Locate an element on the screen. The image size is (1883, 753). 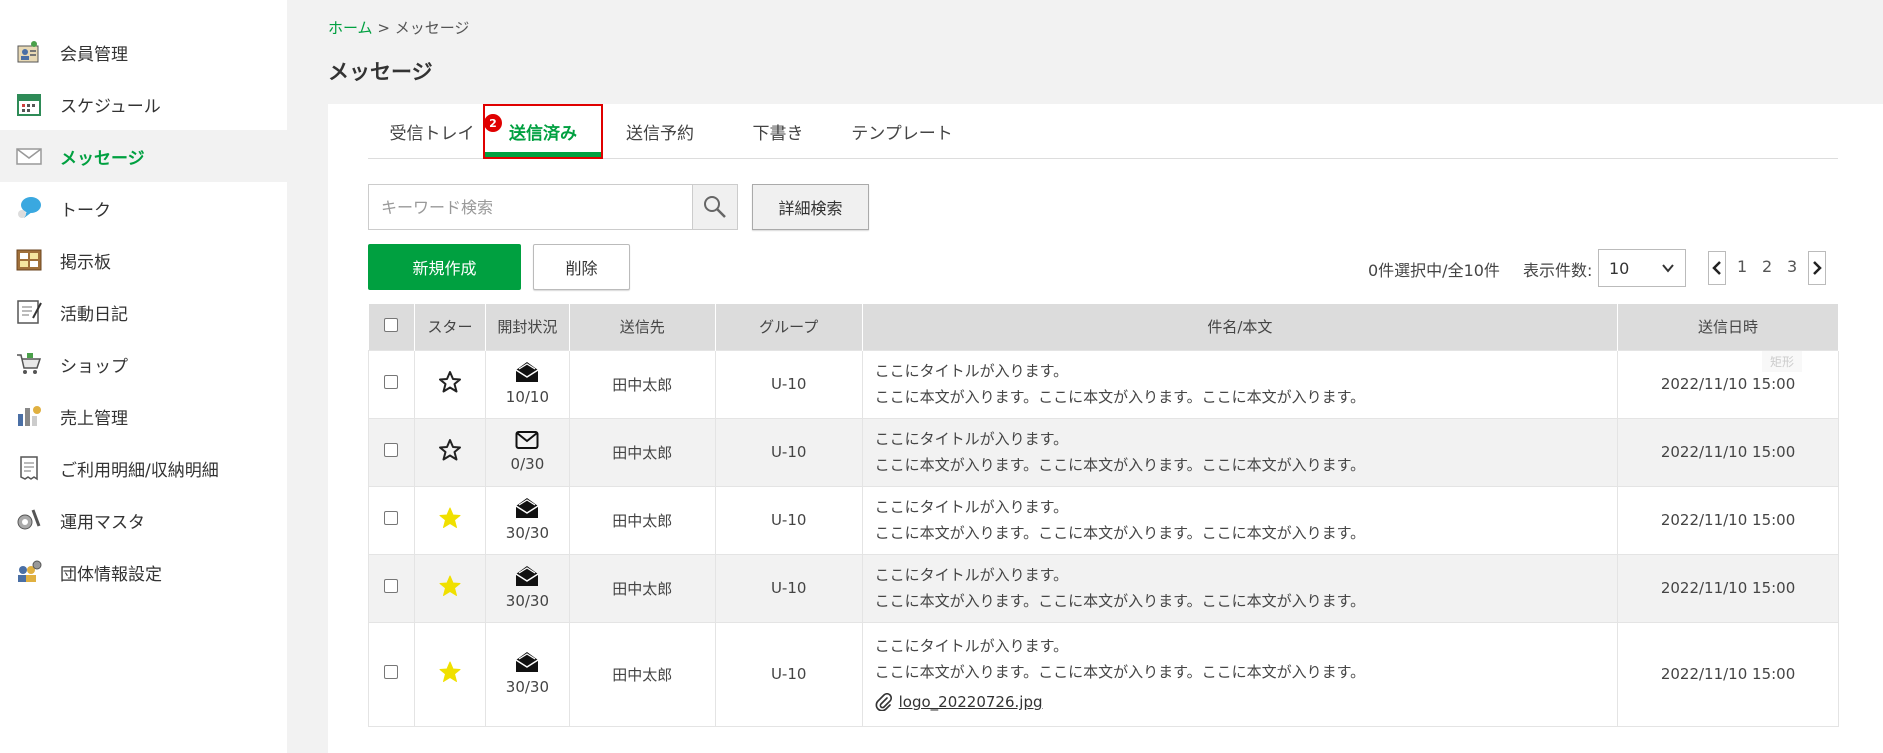
page-number: 3 is located at coordinates (1792, 266).